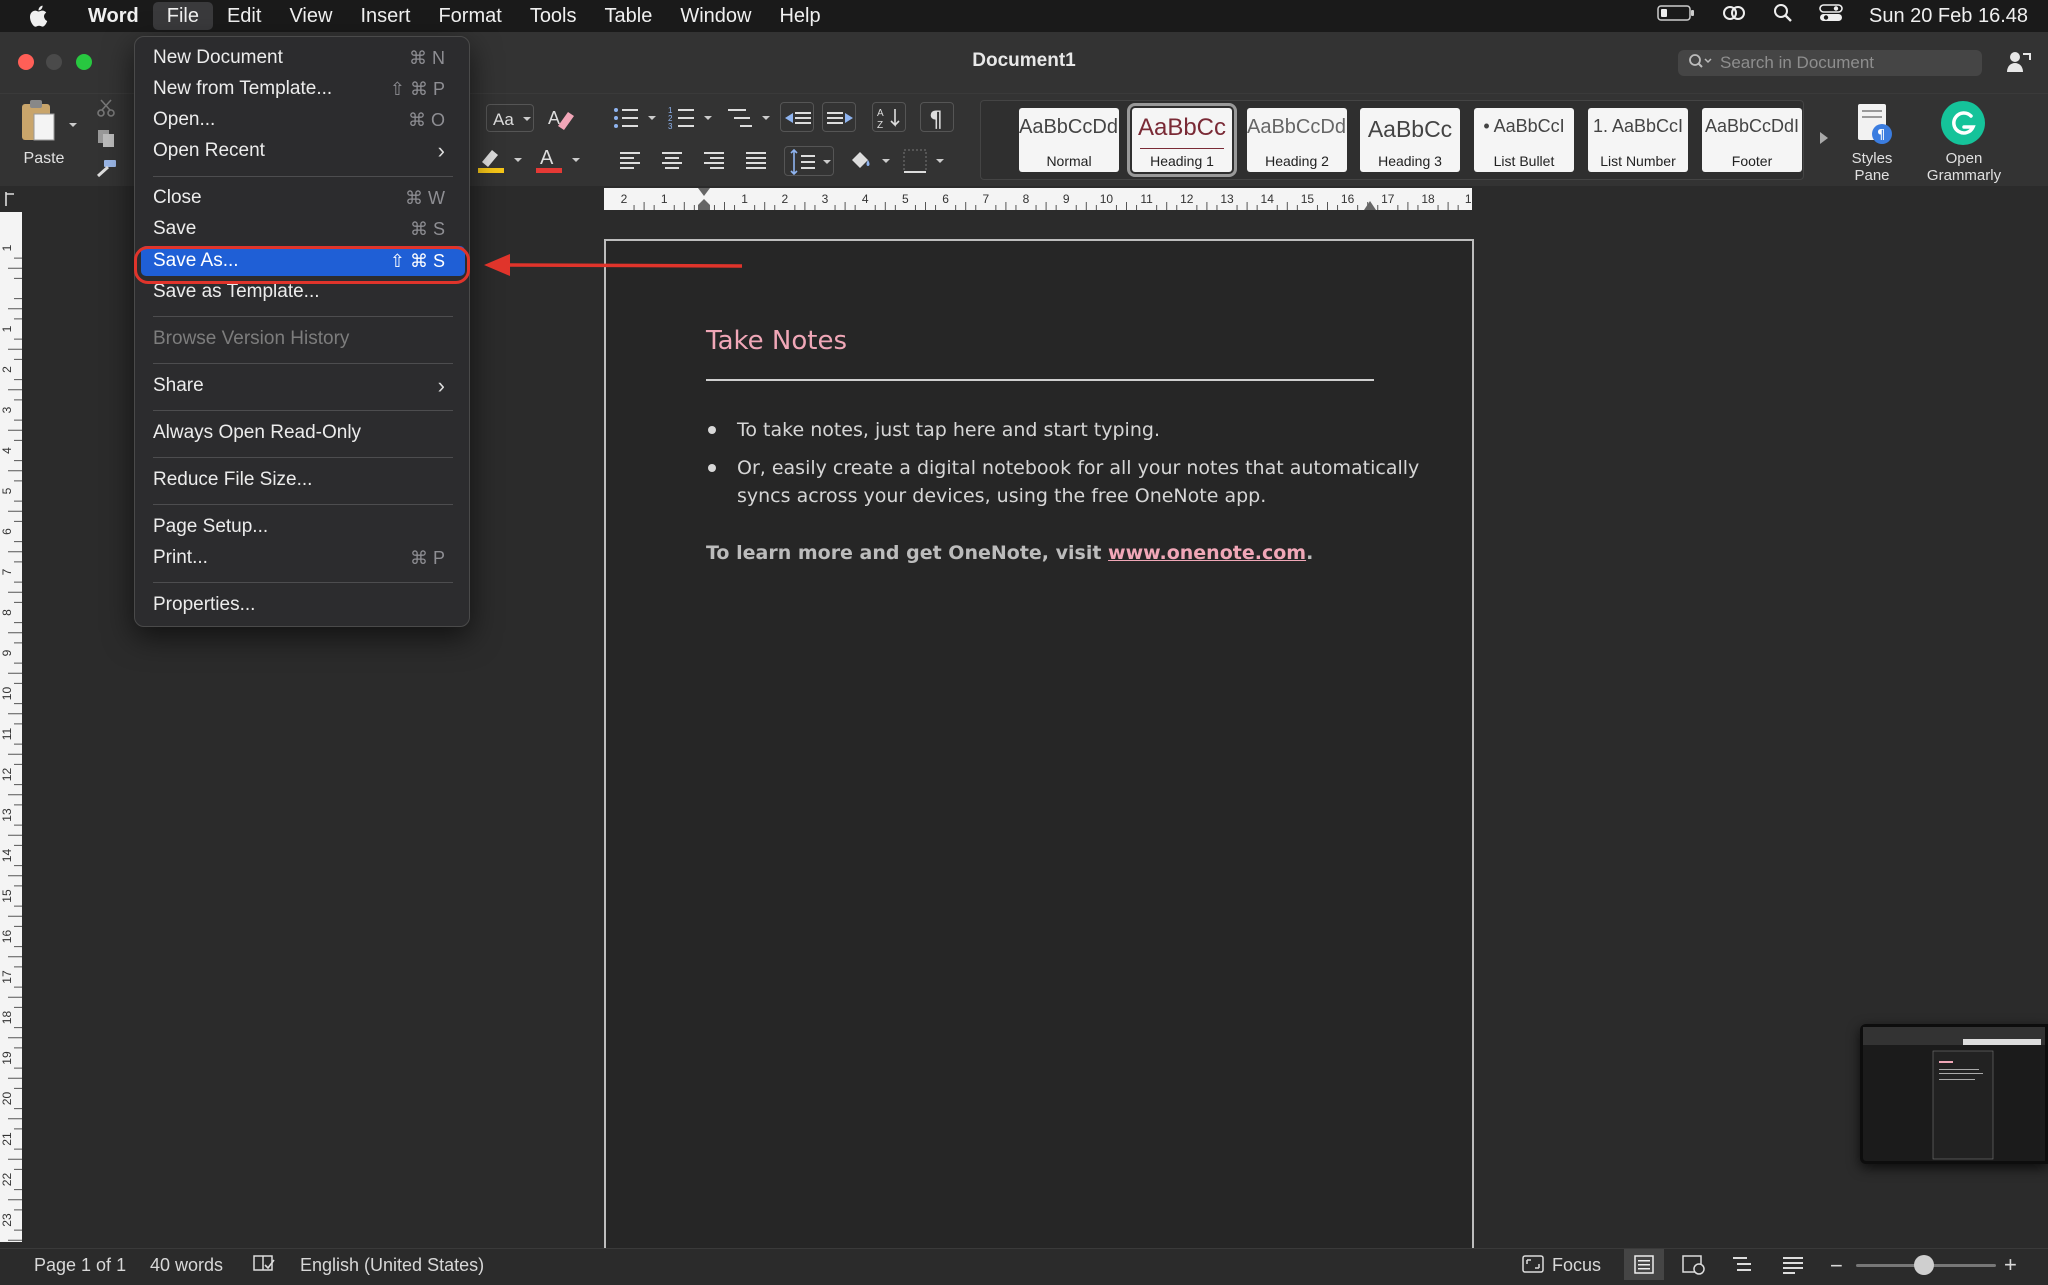 Image resolution: width=2048 pixels, height=1285 pixels. I want to click on show-formatting-marks-icon: ¶, so click(937, 117).